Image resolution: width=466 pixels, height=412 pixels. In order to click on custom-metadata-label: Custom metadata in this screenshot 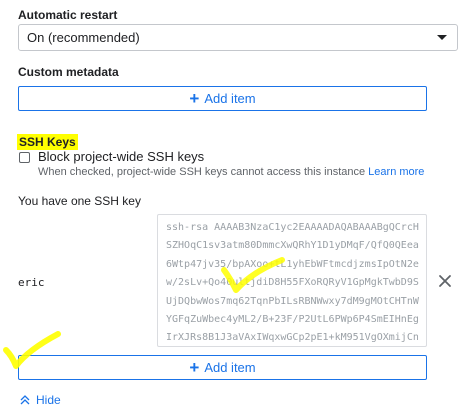, I will do `click(68, 72)`.